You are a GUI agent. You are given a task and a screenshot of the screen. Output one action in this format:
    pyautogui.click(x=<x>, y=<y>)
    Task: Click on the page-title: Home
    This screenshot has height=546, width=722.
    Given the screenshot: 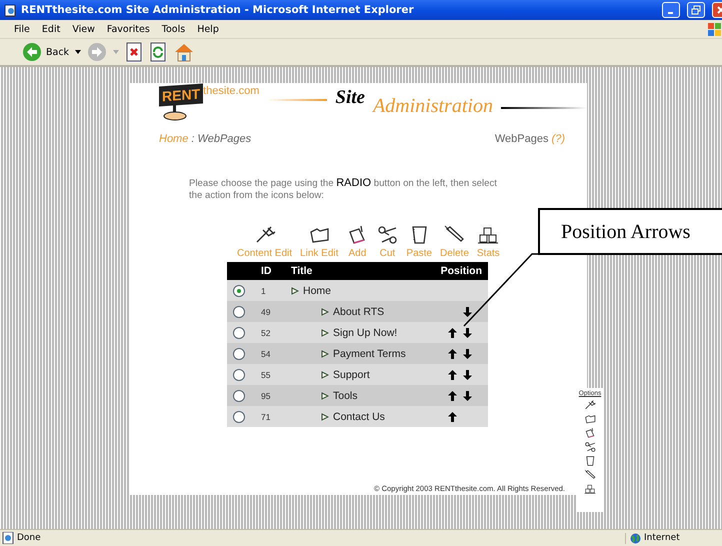 What is the action you would take?
    pyautogui.click(x=317, y=290)
    